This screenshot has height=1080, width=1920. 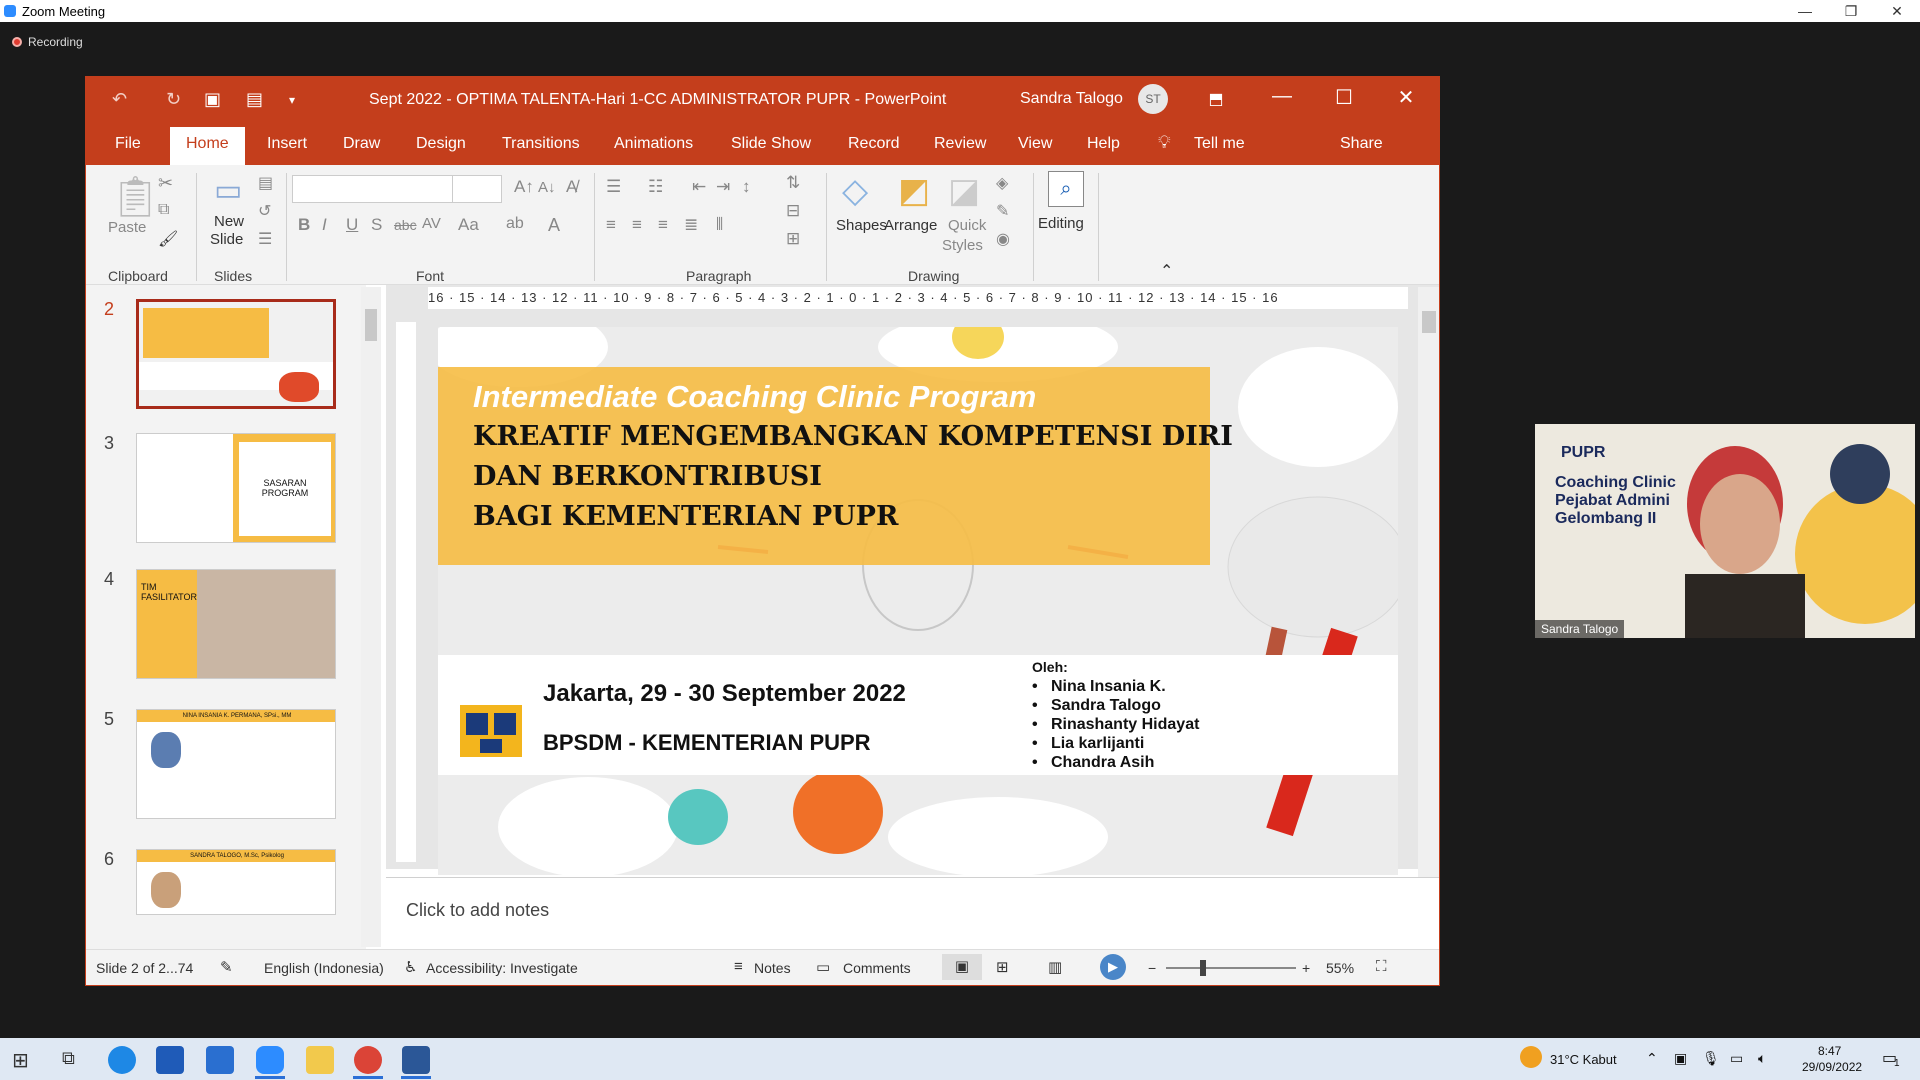 What do you see at coordinates (416, 1060) in the screenshot?
I see `word-icon` at bounding box center [416, 1060].